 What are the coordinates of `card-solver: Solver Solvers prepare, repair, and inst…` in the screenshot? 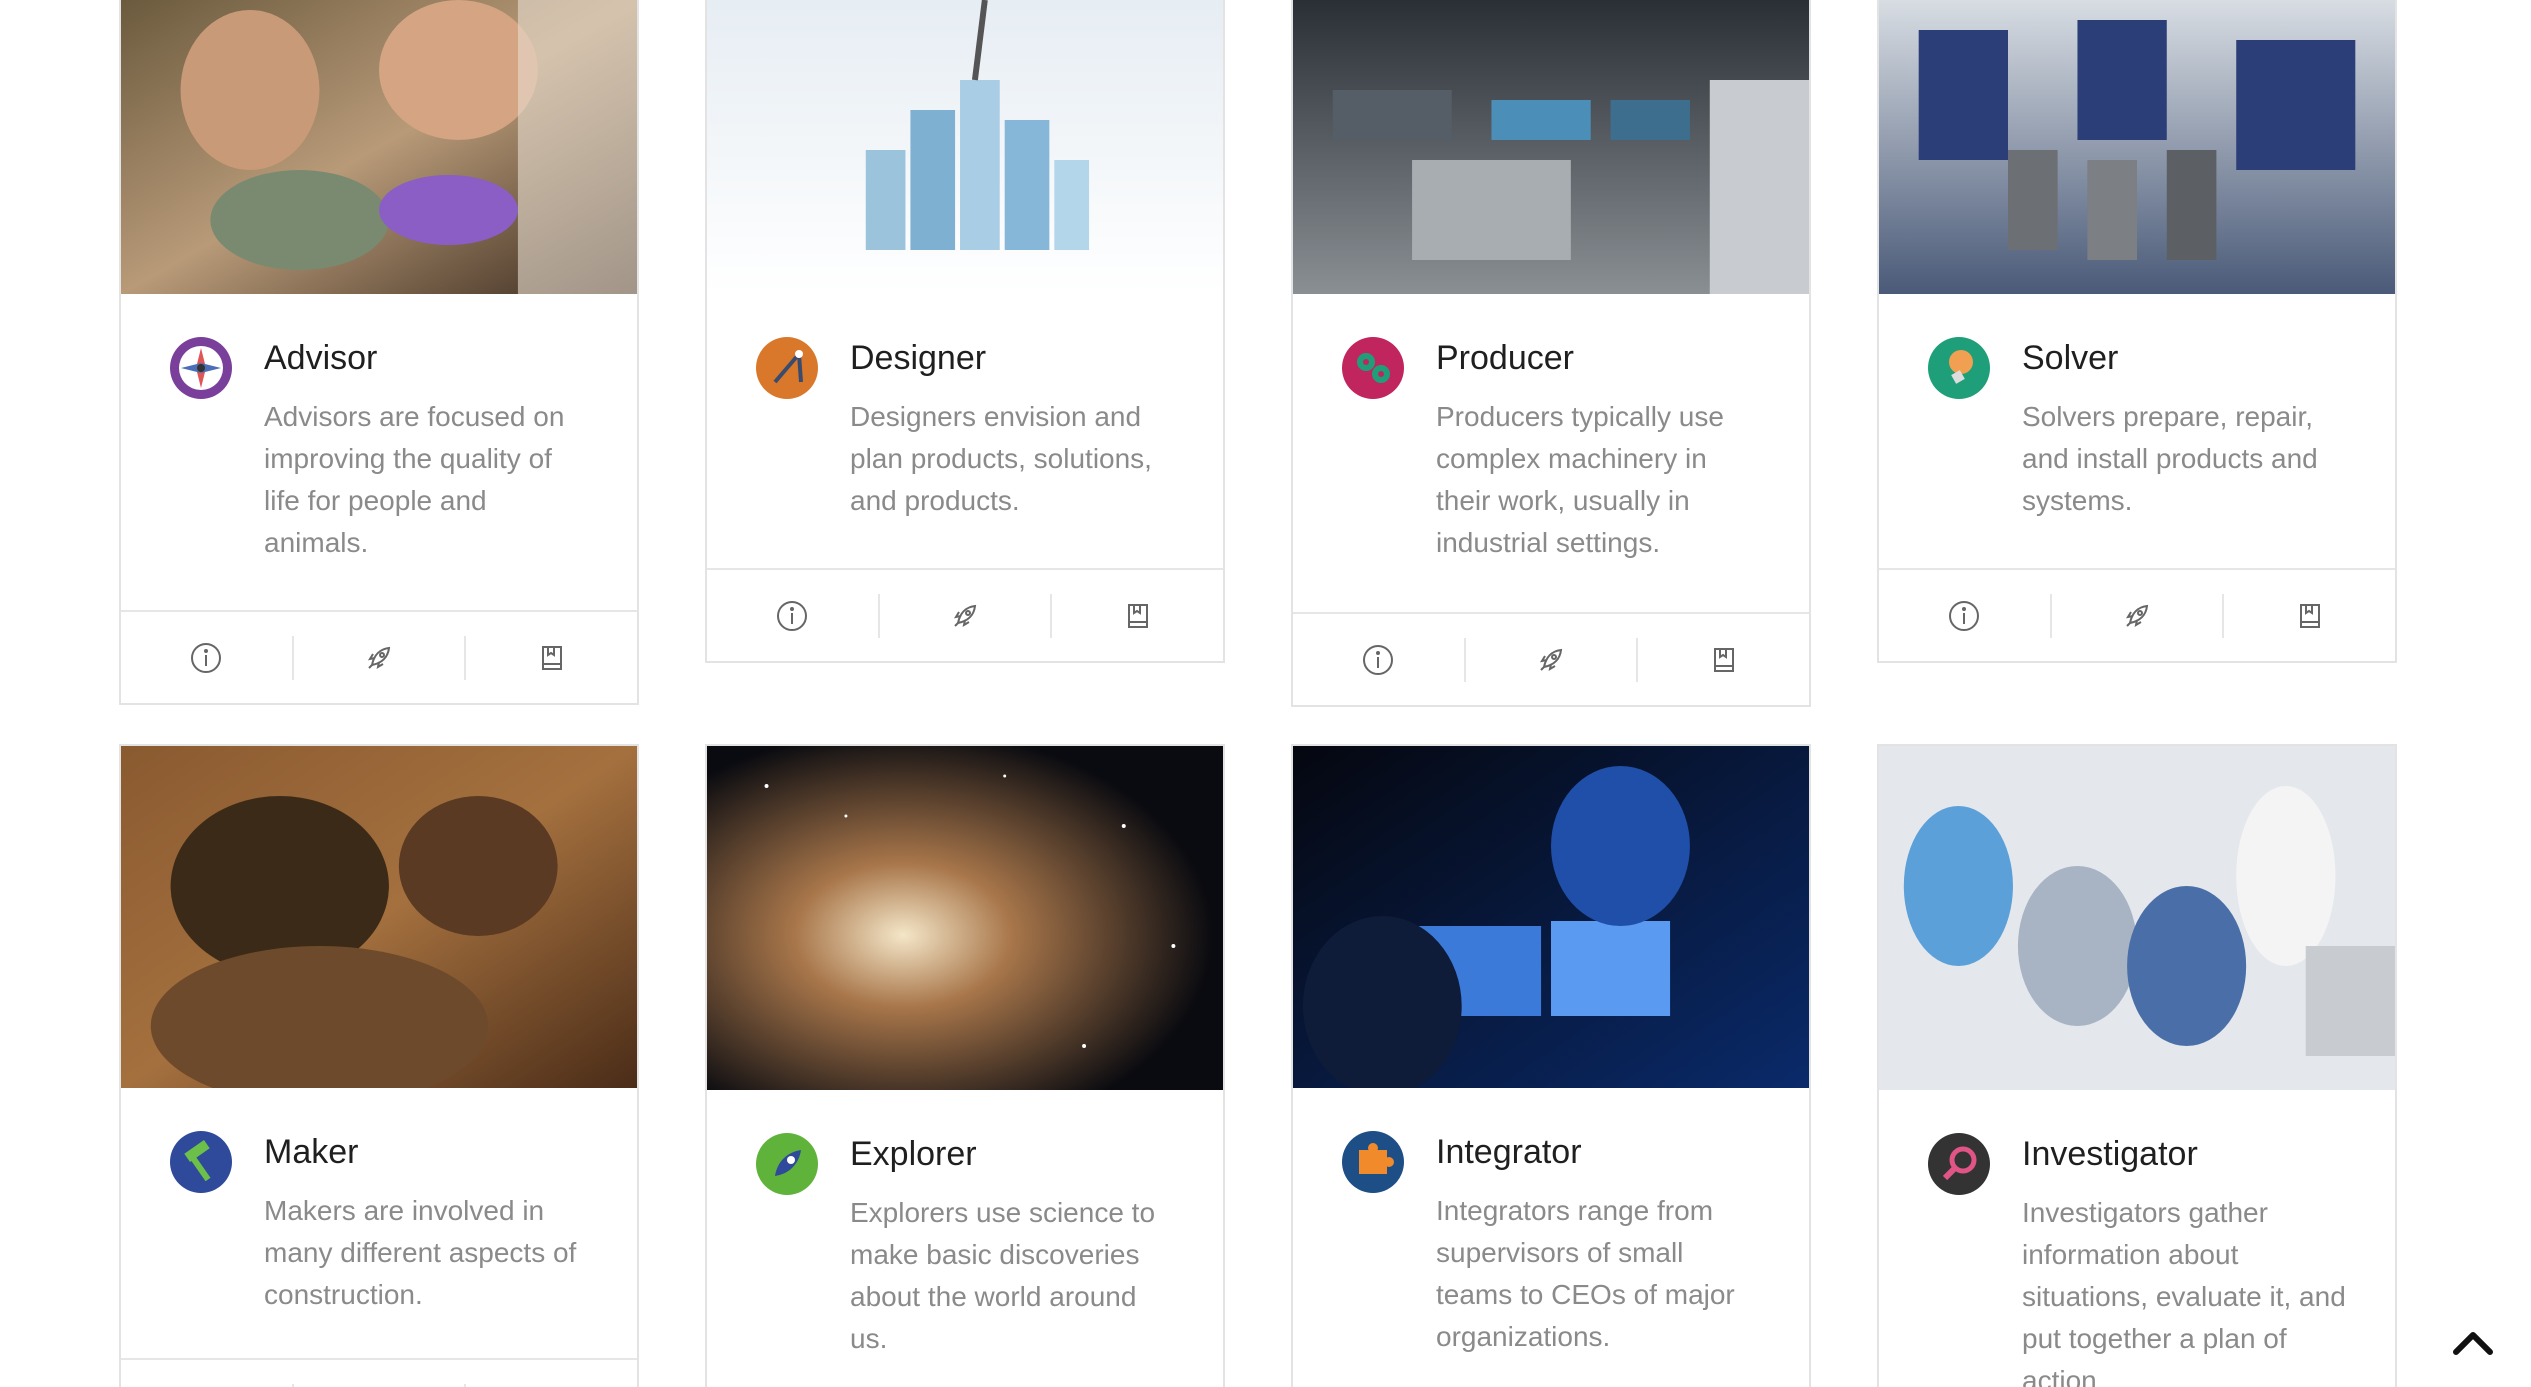 It's located at (2137, 331).